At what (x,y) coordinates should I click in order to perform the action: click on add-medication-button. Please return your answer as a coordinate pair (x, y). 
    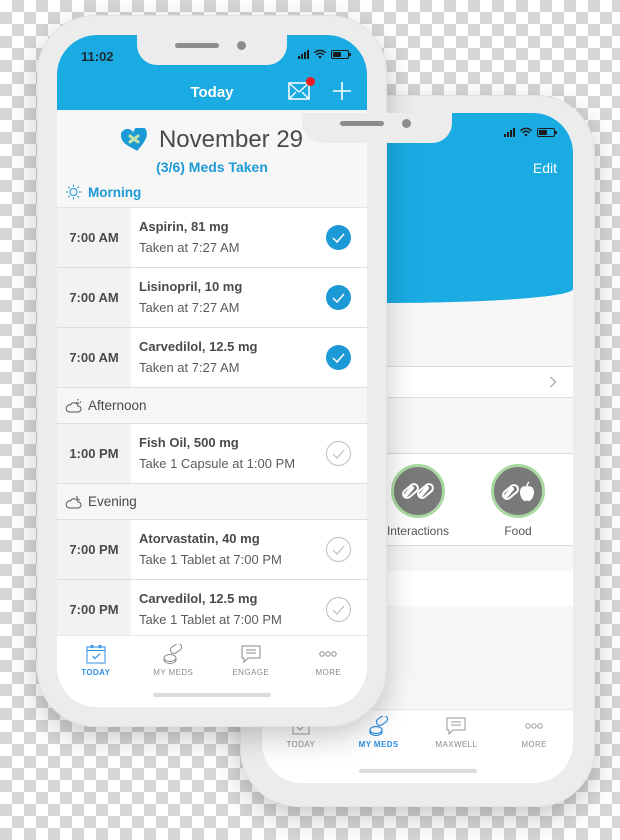
    Looking at the image, I should click on (342, 91).